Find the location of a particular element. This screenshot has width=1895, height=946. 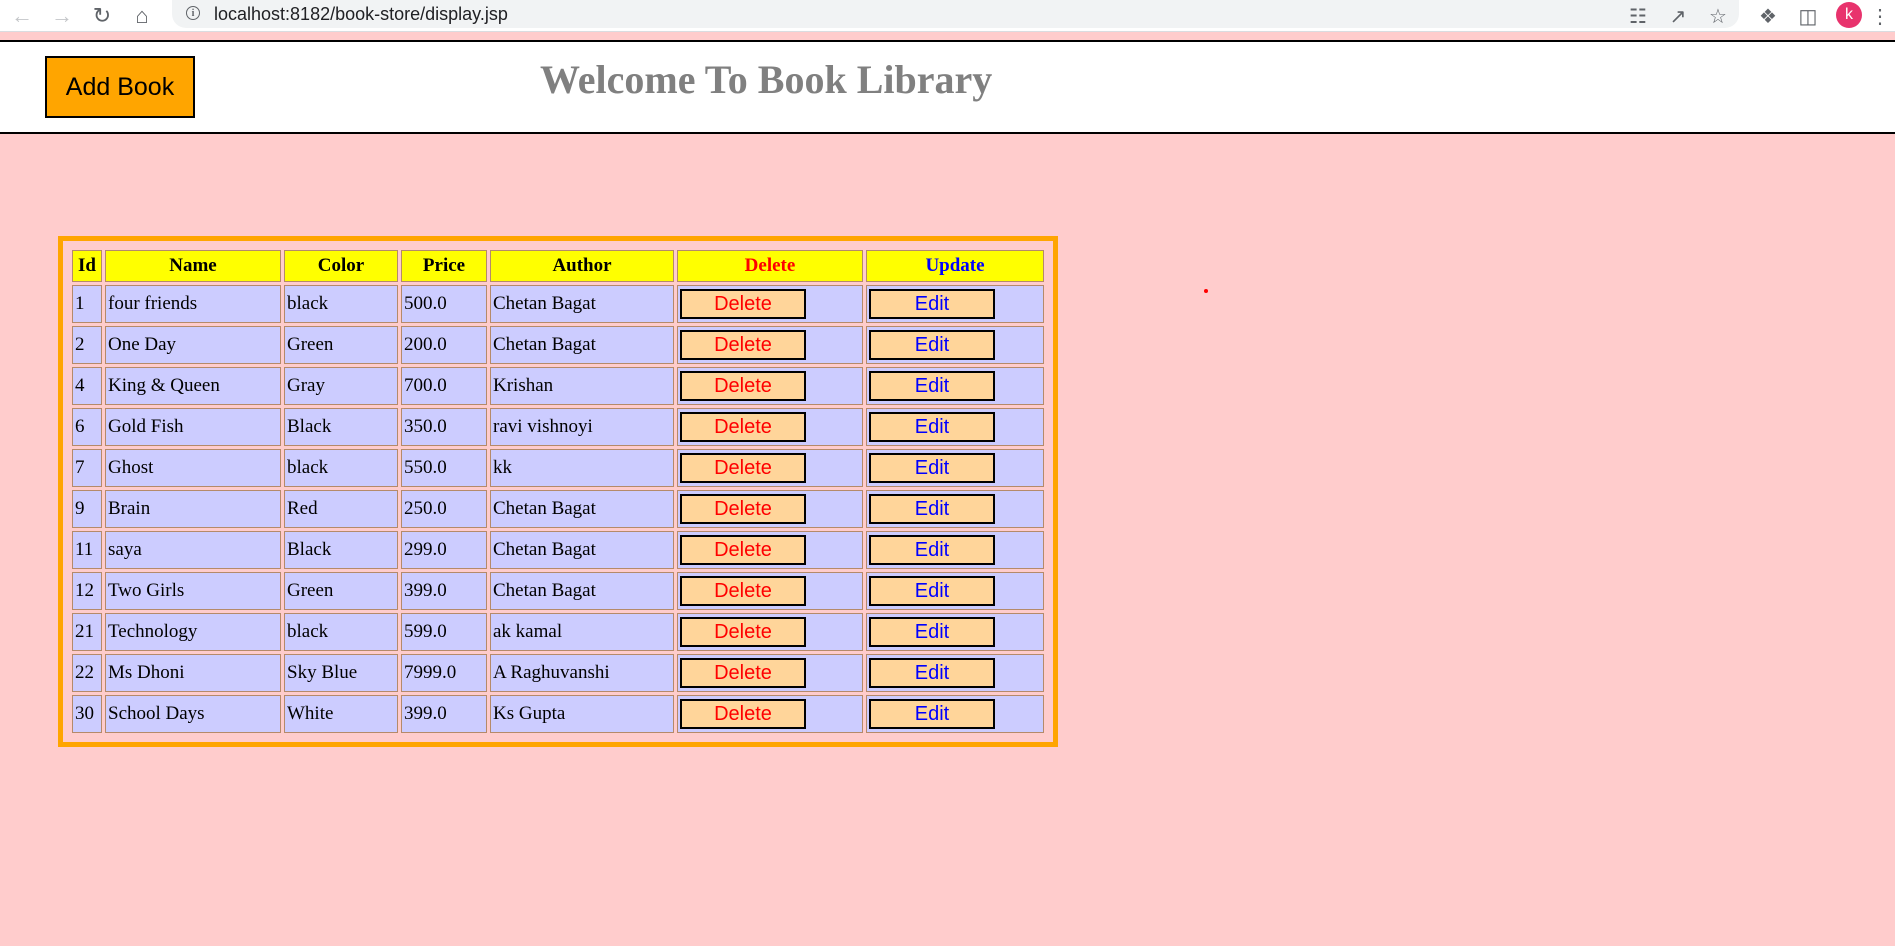

cell-name: Gold Fish is located at coordinates (193, 427).